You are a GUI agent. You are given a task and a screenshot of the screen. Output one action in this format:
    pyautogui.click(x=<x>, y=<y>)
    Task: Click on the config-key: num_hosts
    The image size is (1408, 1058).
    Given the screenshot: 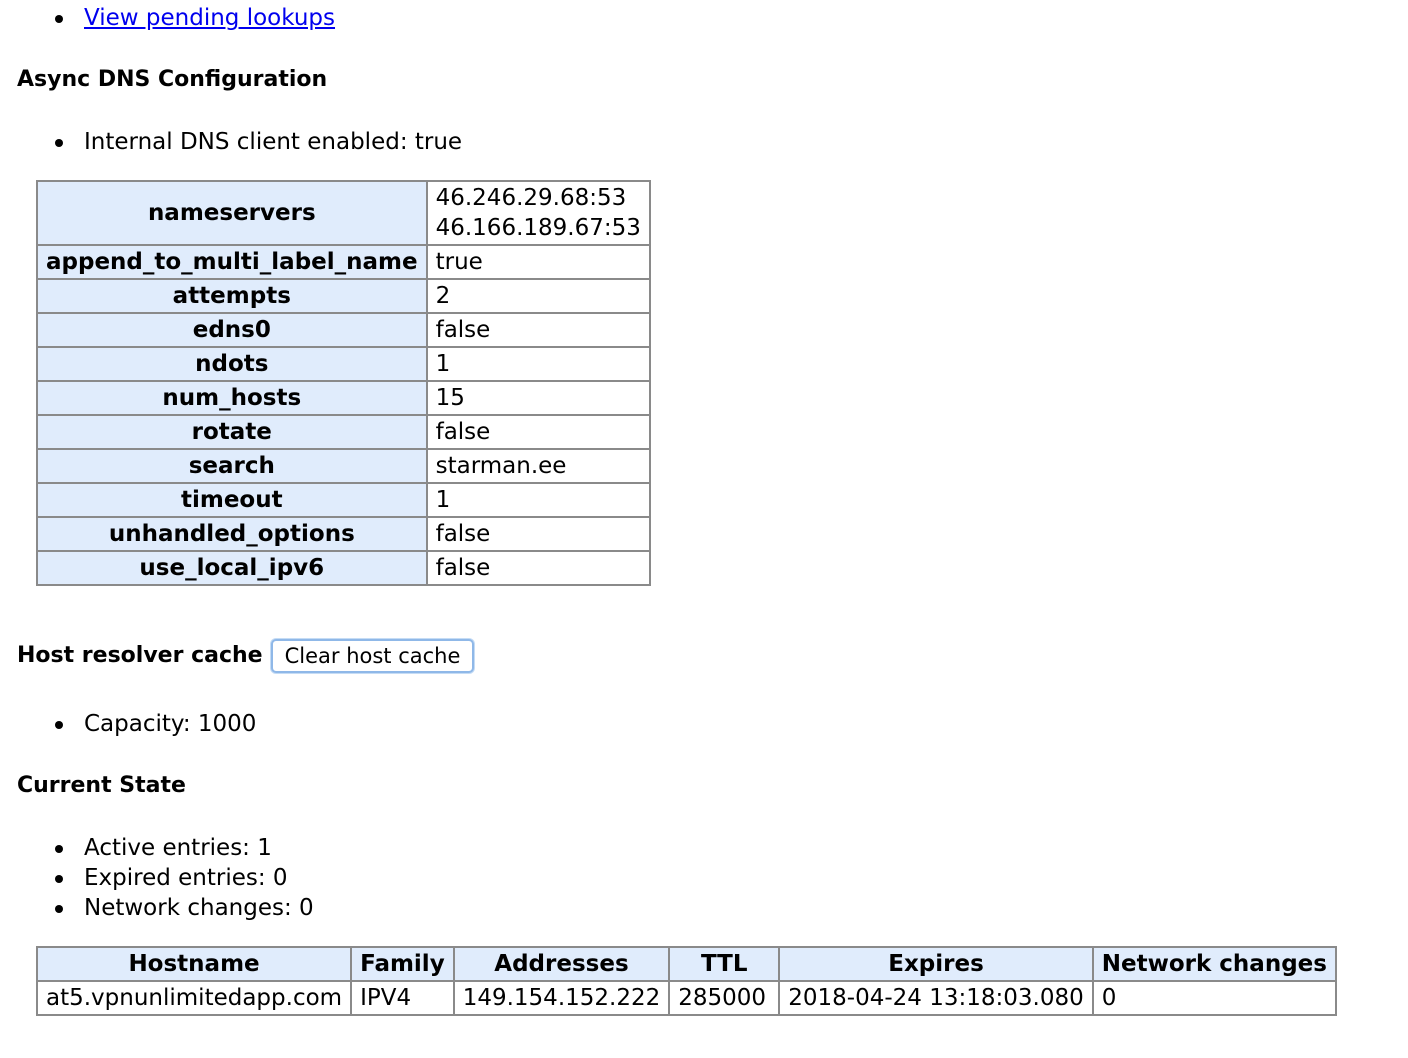 What is the action you would take?
    pyautogui.click(x=232, y=398)
    